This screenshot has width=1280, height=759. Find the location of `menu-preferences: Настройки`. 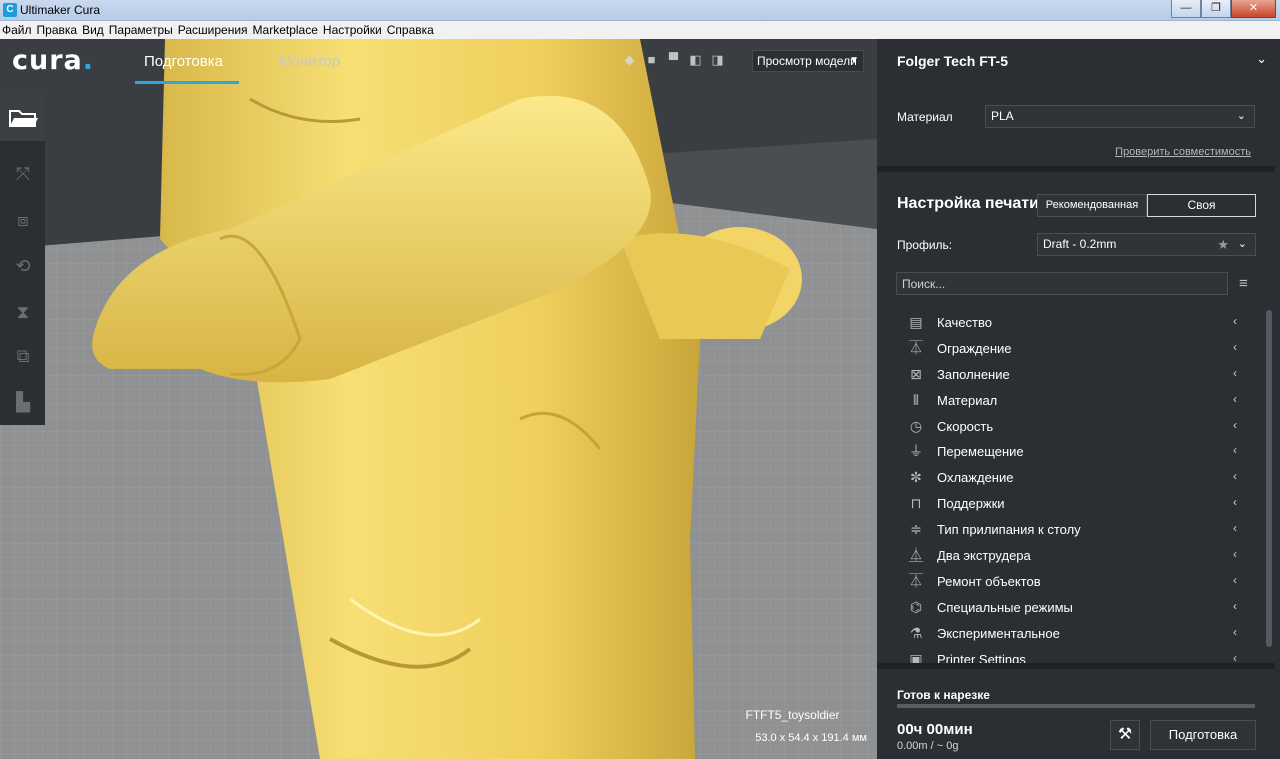

menu-preferences: Настройки is located at coordinates (352, 30).